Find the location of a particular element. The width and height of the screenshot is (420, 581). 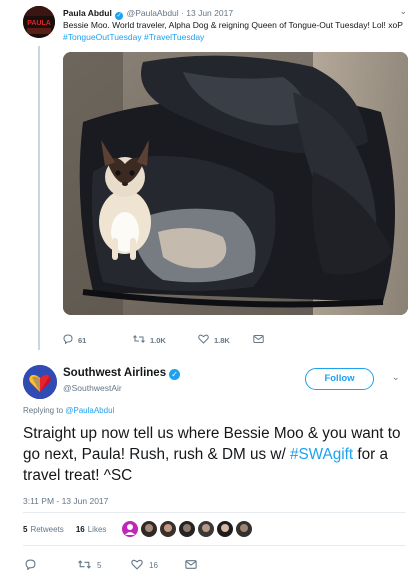

avatar-logo-text: PAULA is located at coordinates (39, 23).